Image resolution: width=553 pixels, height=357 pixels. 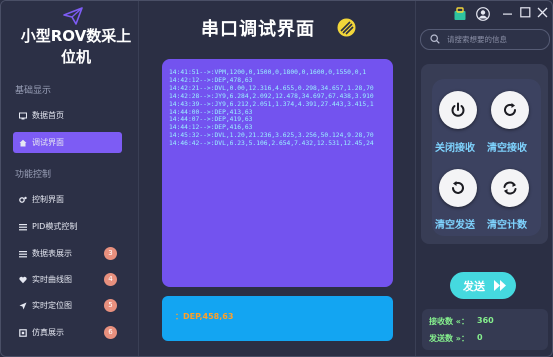 What do you see at coordinates (449, 321) in the screenshot?
I see `receive-count-label: 接收数 «：` at bounding box center [449, 321].